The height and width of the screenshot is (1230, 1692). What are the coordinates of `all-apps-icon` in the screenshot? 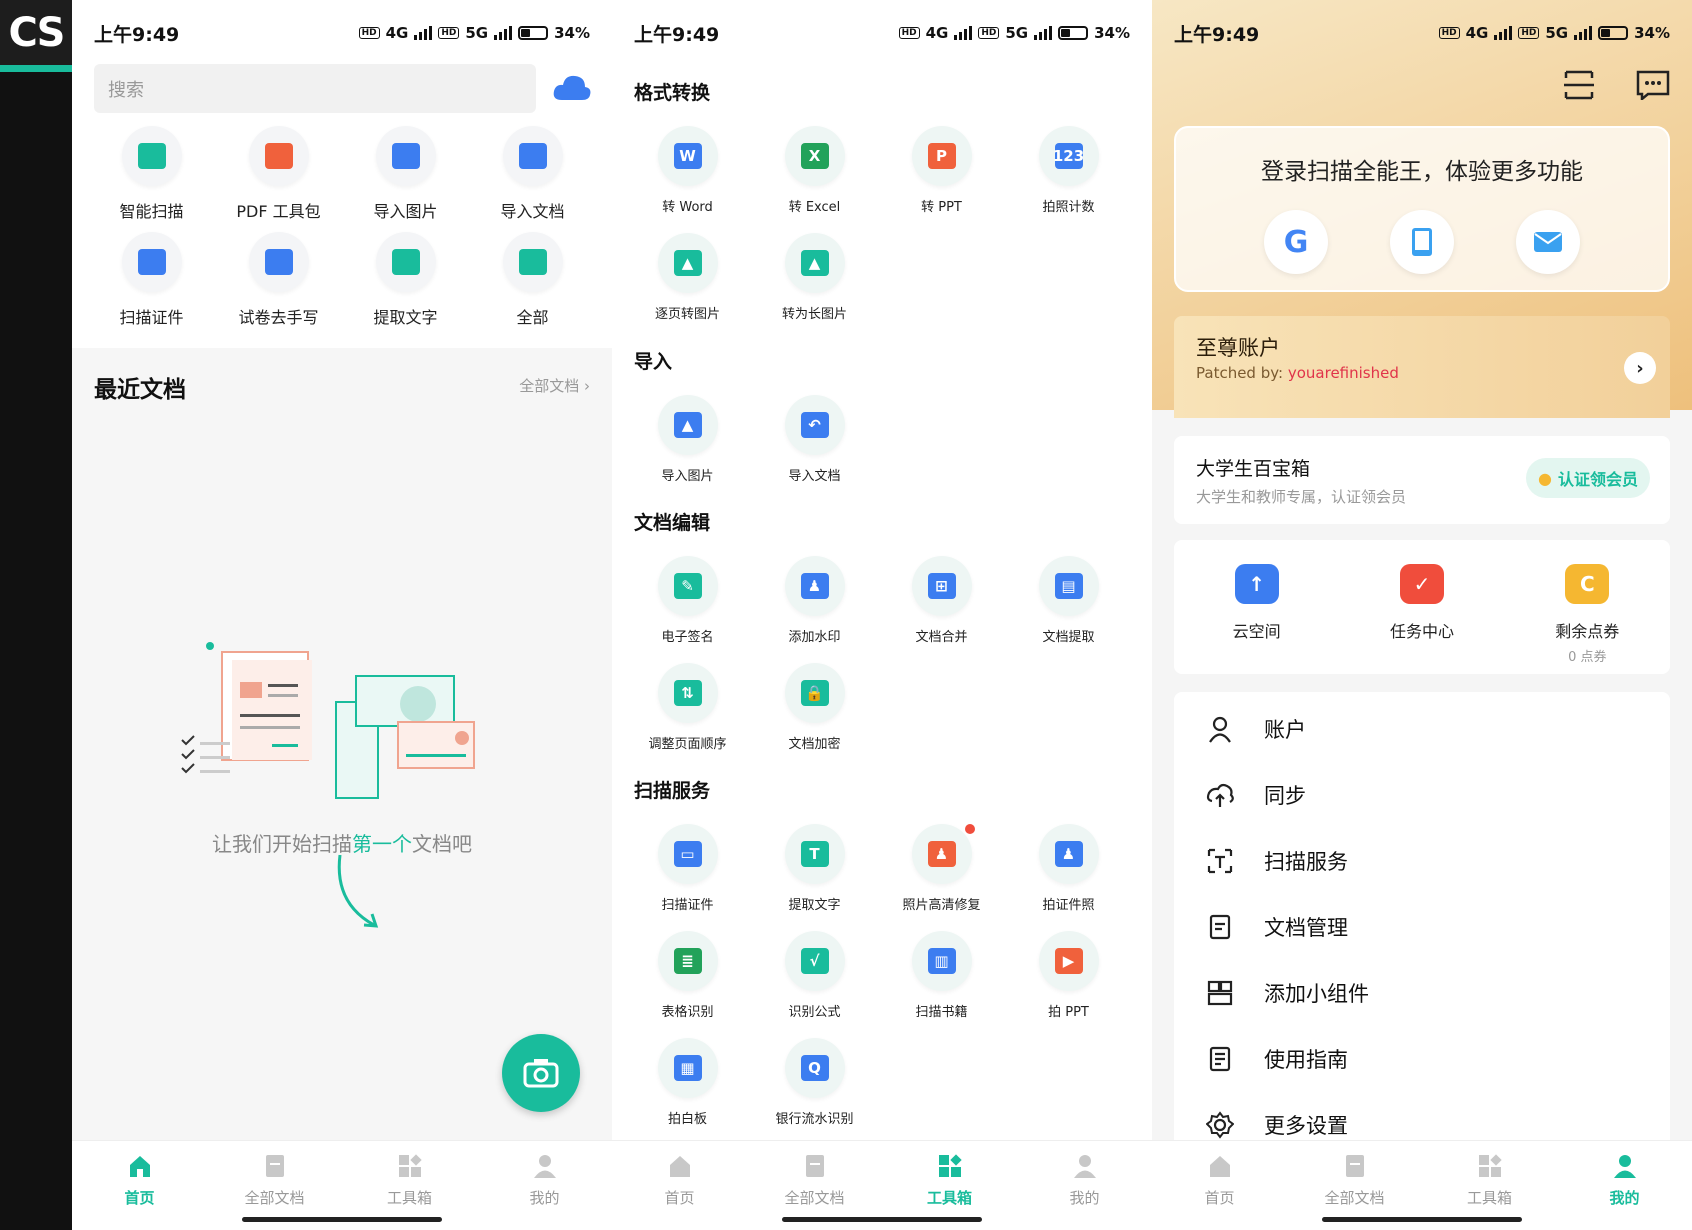 It's located at (532, 262).